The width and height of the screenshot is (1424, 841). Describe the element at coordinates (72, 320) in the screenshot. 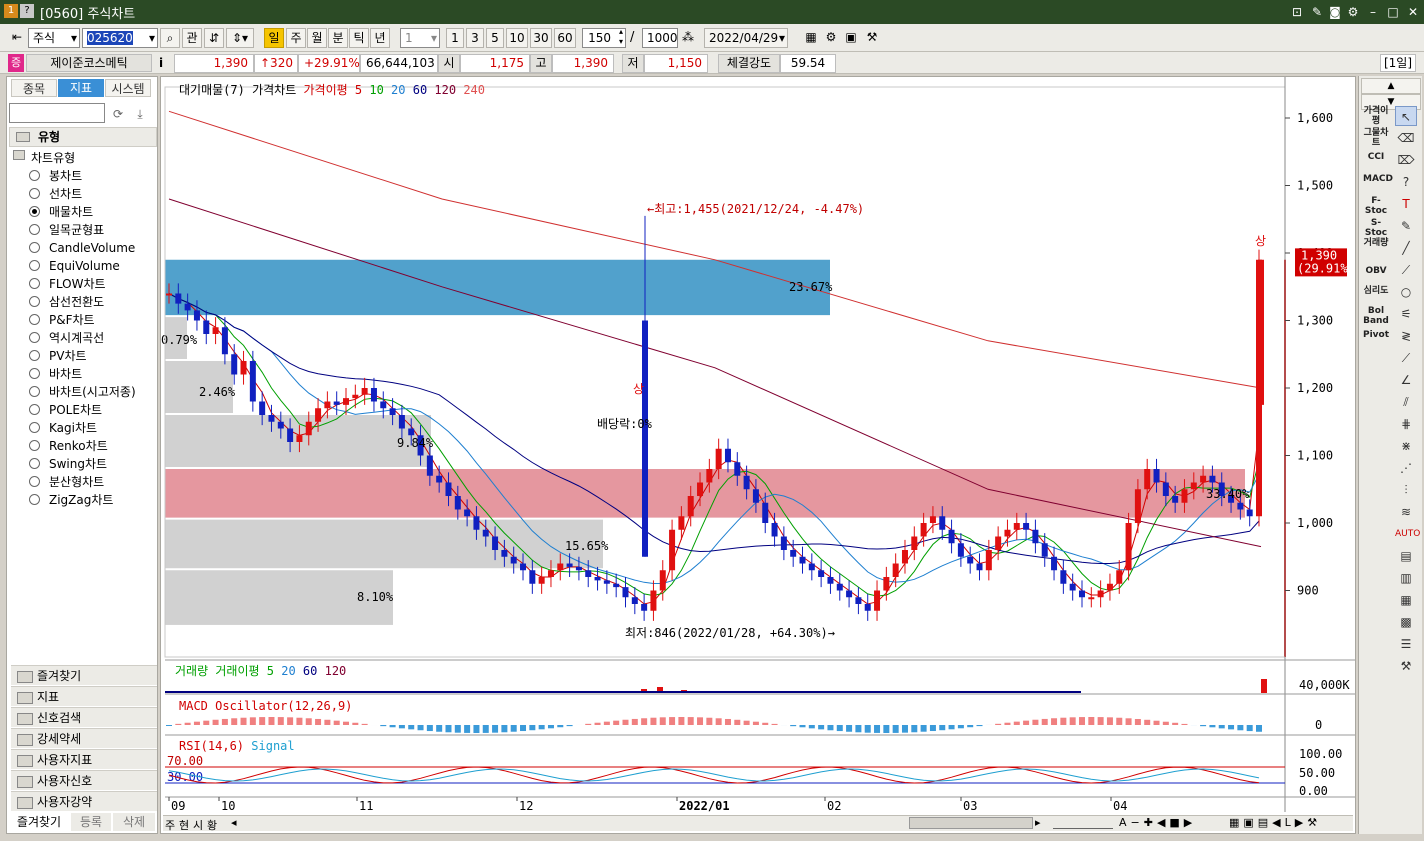

I see `chart-type-label: P&F차트` at that location.